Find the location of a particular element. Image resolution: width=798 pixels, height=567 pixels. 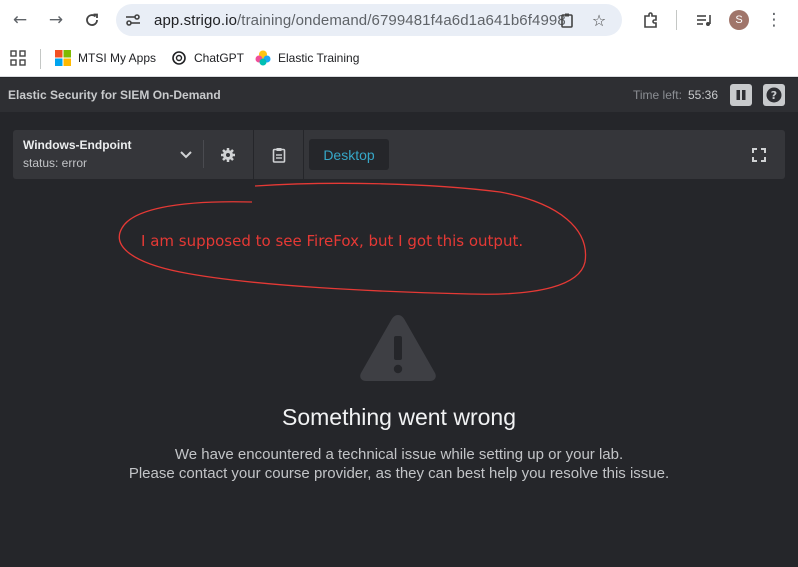

help-icon: ? is located at coordinates (774, 95).